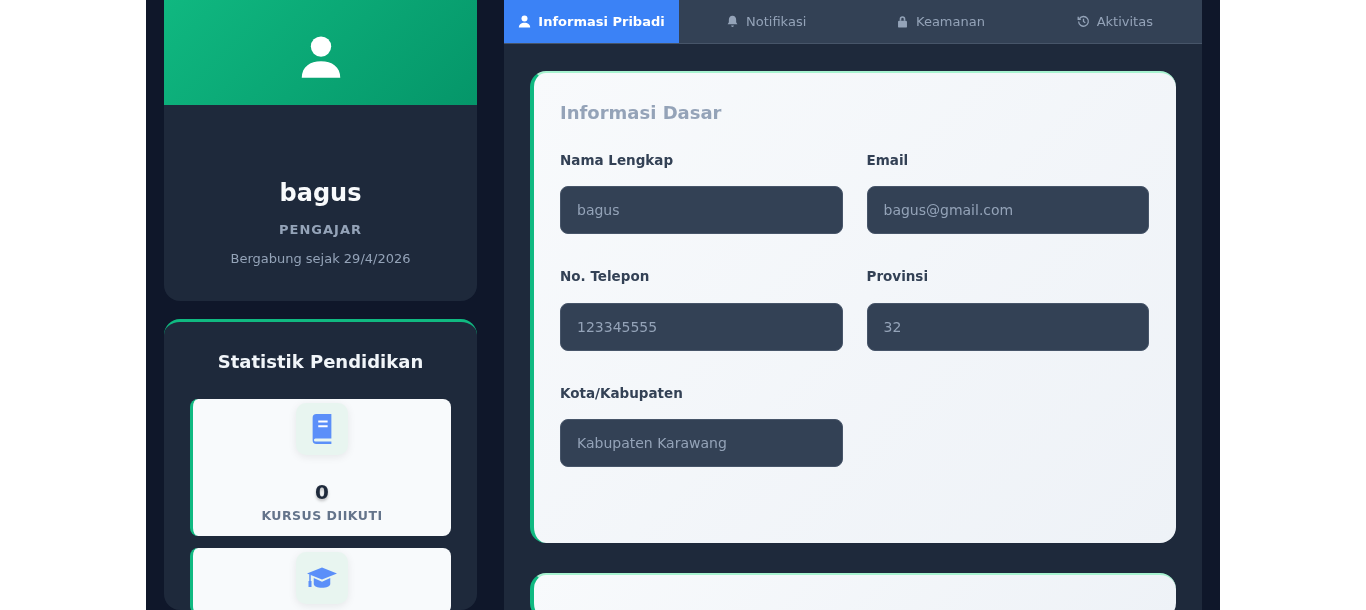  I want to click on input-field: bagus@gmail.com, so click(1007, 210).